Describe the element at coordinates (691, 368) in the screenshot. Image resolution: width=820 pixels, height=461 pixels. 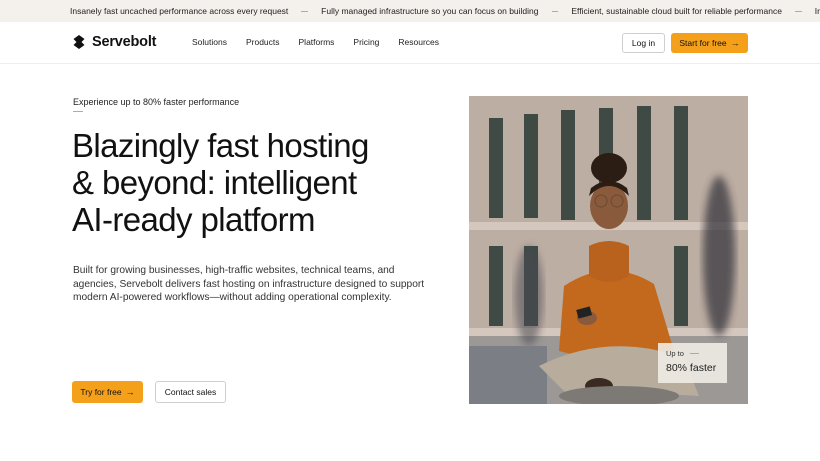
I see `badge-value: 80% faster` at that location.